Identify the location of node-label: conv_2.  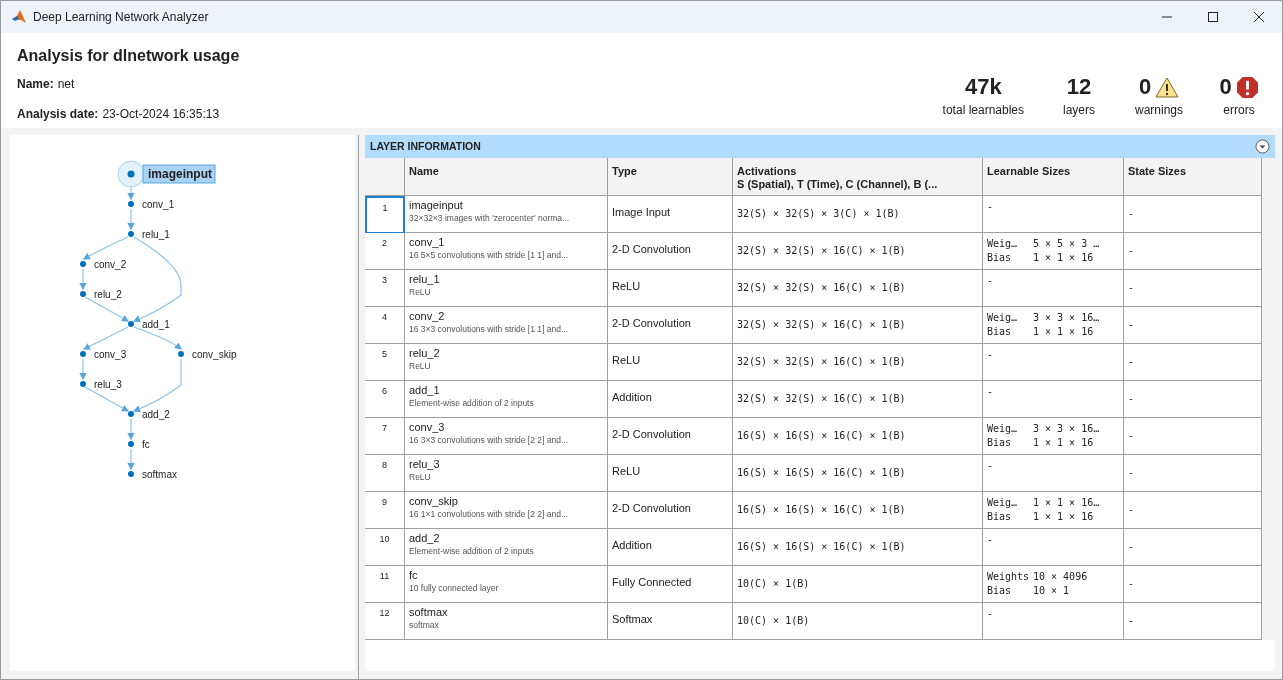
(110, 264).